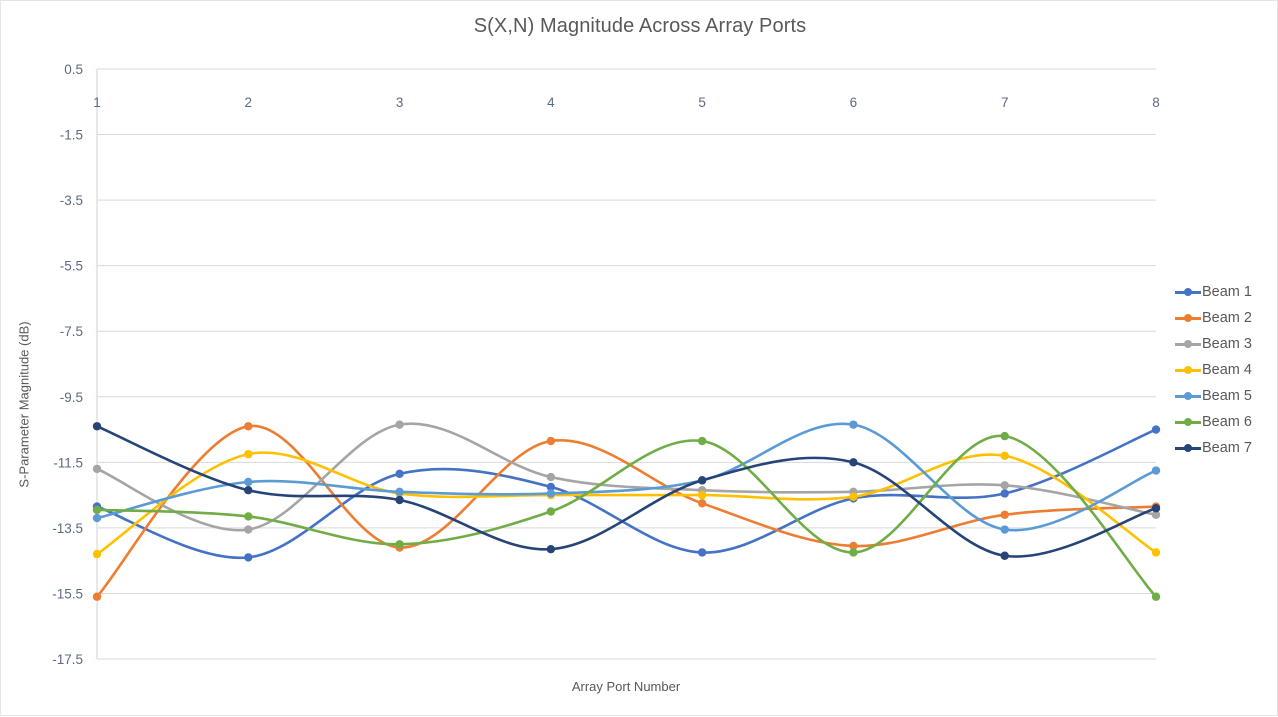 The height and width of the screenshot is (717, 1278). Describe the element at coordinates (626, 686) in the screenshot. I see `x-axis-title: Array Port Number` at that location.